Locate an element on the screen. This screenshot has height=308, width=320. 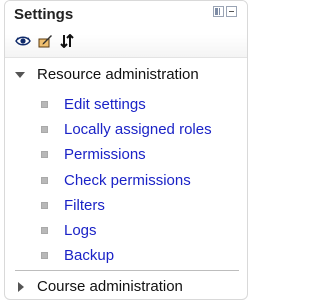
dock-icon is located at coordinates (218, 11).